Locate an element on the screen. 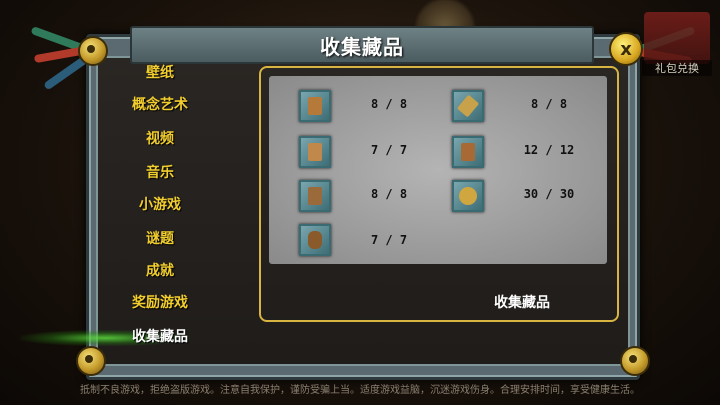 Image resolution: width=720 pixels, height=405 pixels. mask-icon is located at coordinates (315, 106).